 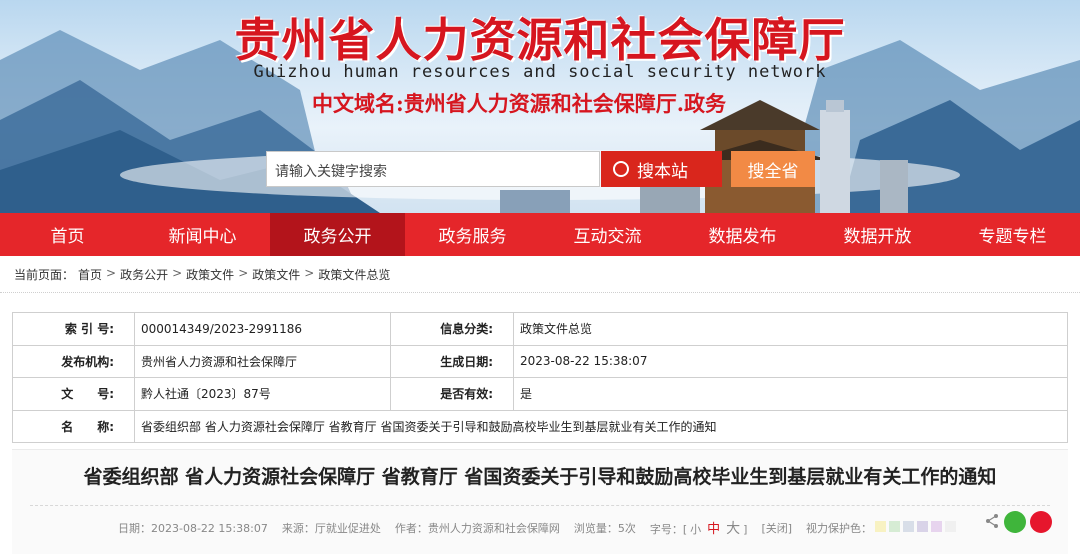 I want to click on site-domain-label: 中文域名:贵州省人力资源和社会保障厅.政务, so click(x=519, y=103).